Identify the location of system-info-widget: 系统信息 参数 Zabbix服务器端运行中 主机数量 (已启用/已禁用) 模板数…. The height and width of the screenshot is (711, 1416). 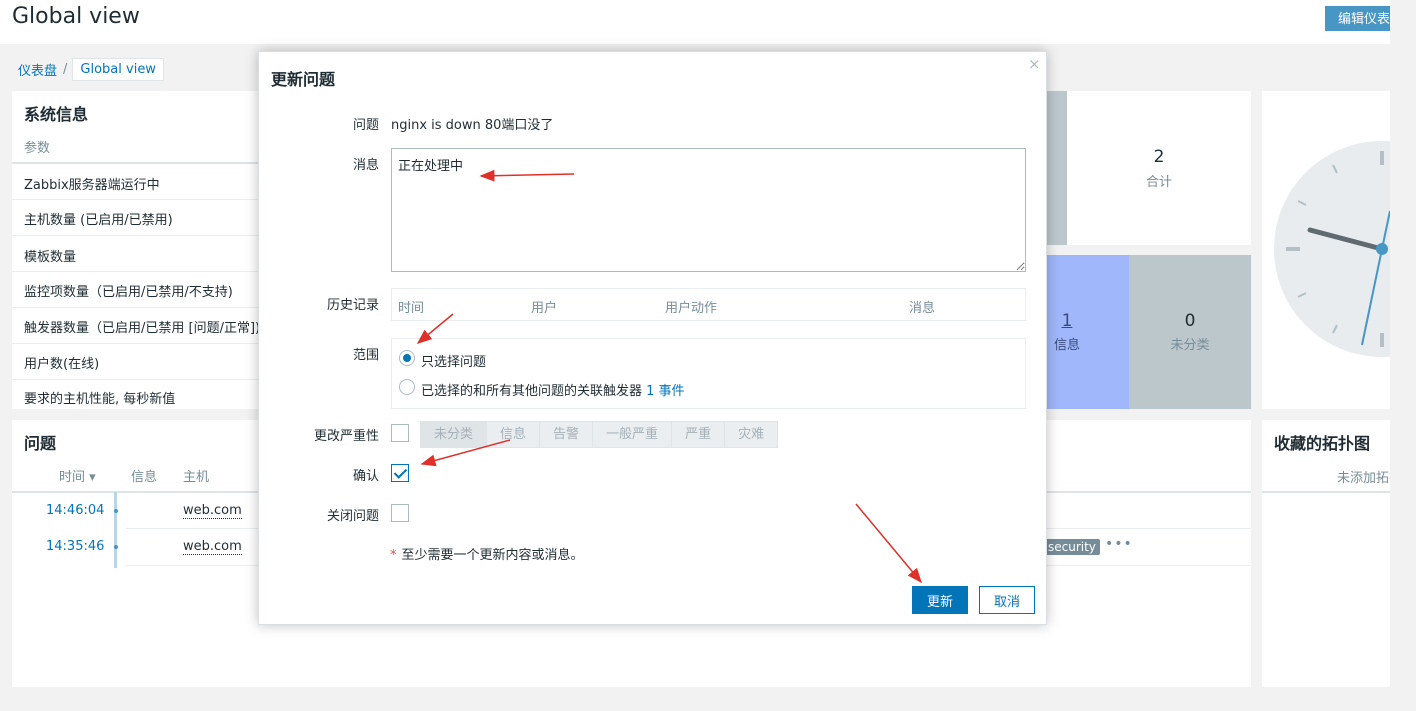
(137, 250).